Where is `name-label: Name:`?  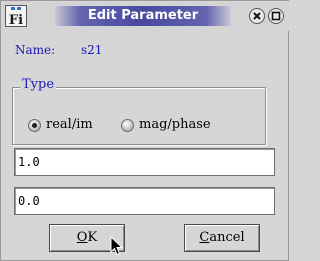 name-label: Name: is located at coordinates (35, 50).